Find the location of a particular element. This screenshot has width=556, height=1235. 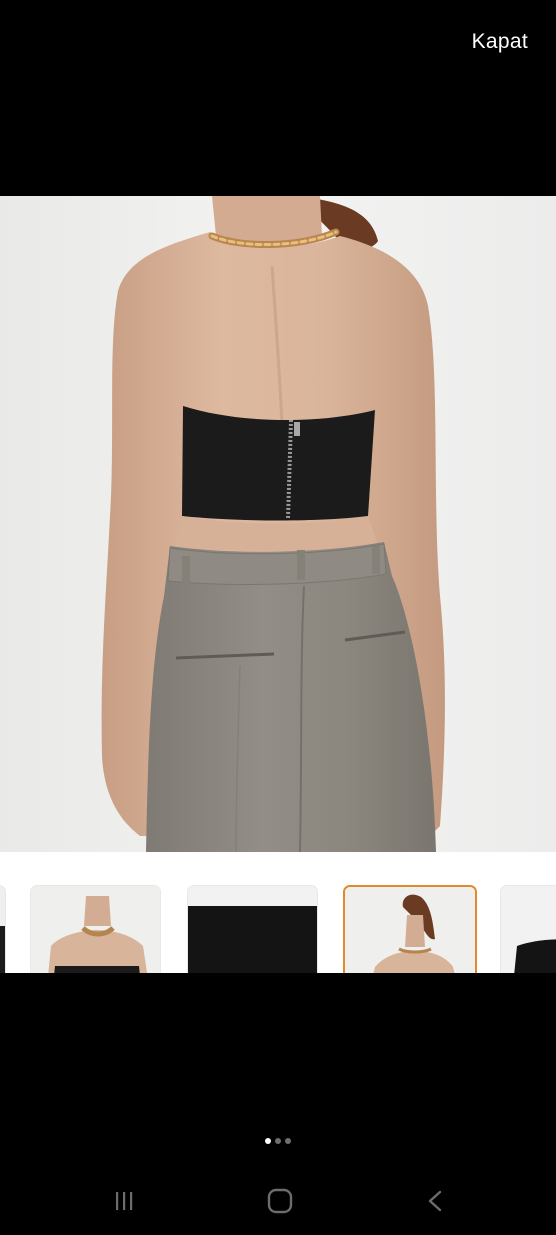

thumbnail-strip is located at coordinates (278, 912).